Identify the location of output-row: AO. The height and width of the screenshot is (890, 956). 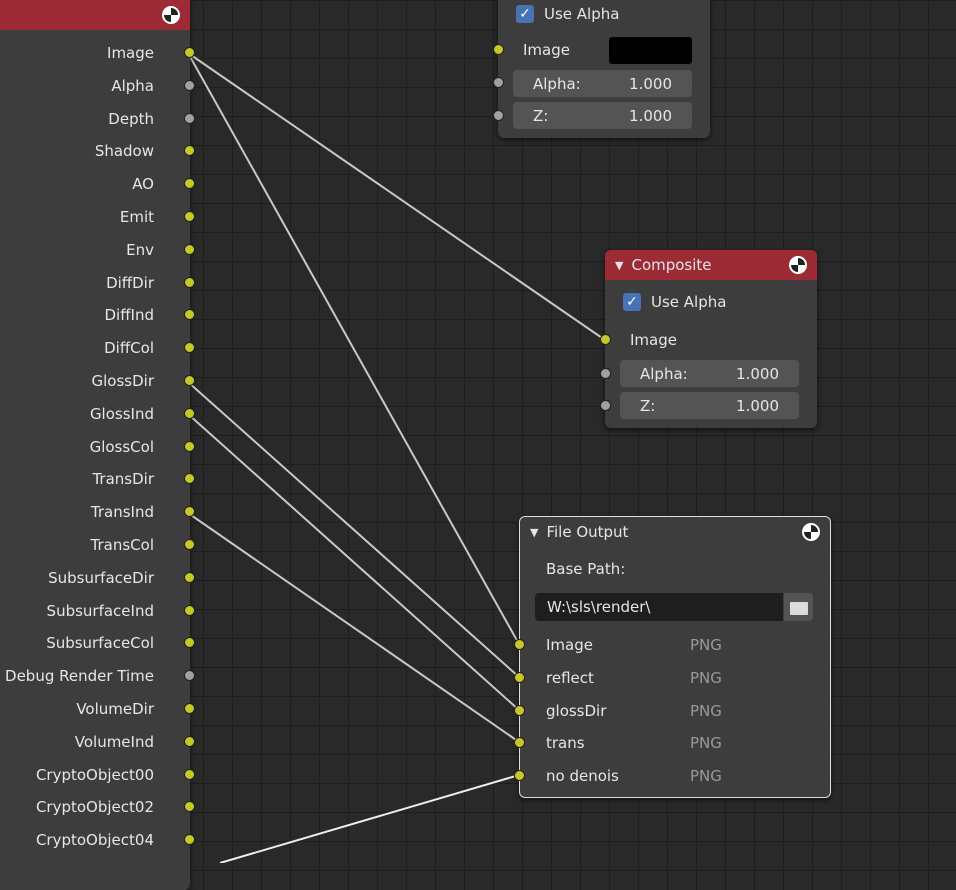
(97, 184).